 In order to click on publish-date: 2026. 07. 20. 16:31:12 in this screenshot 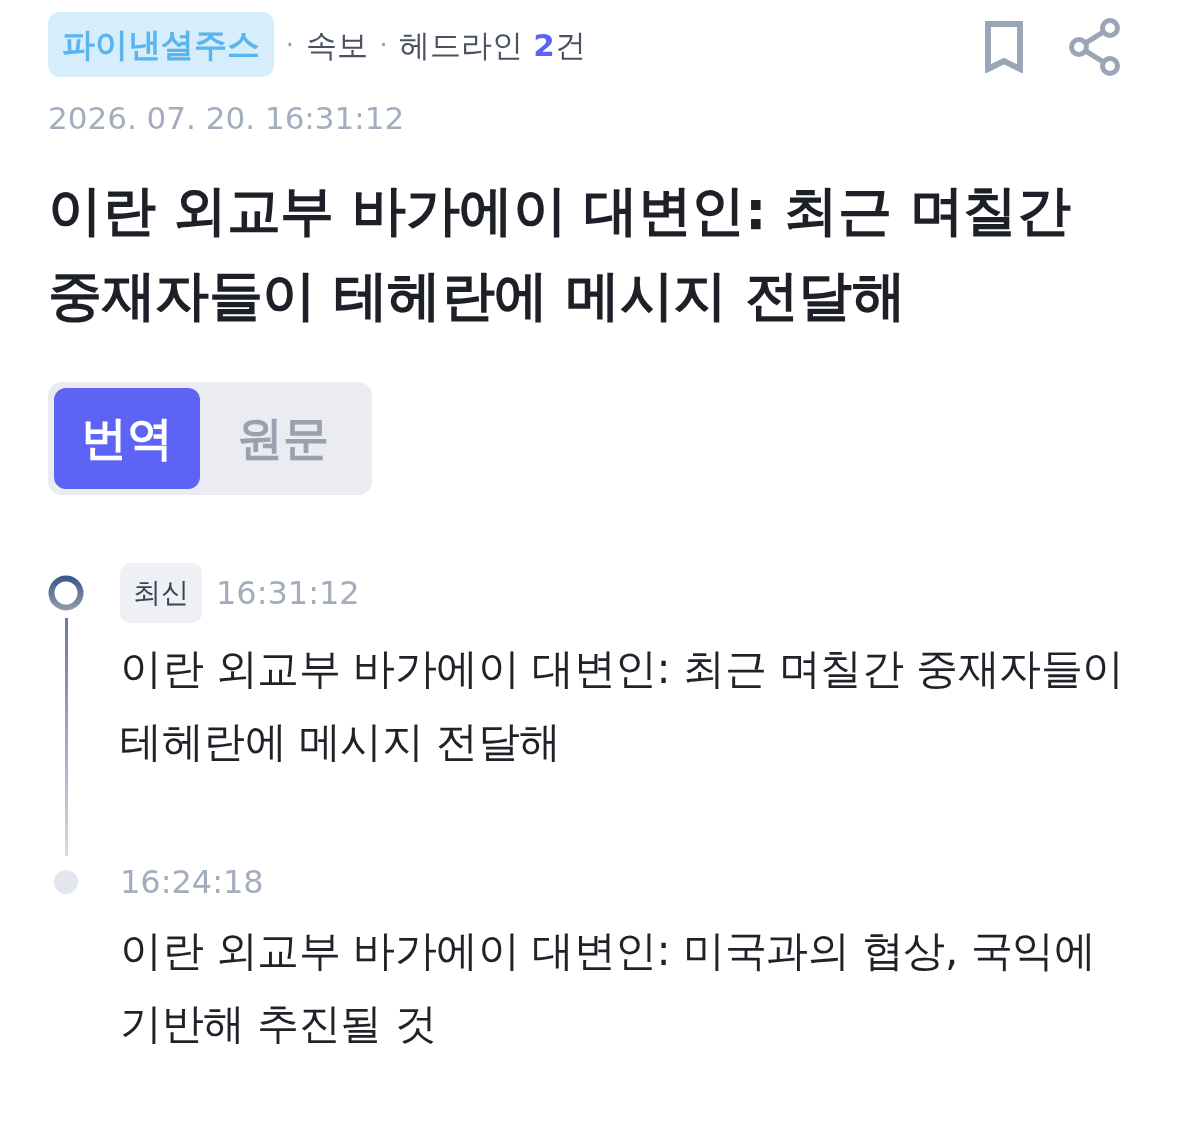, I will do `click(227, 118)`.